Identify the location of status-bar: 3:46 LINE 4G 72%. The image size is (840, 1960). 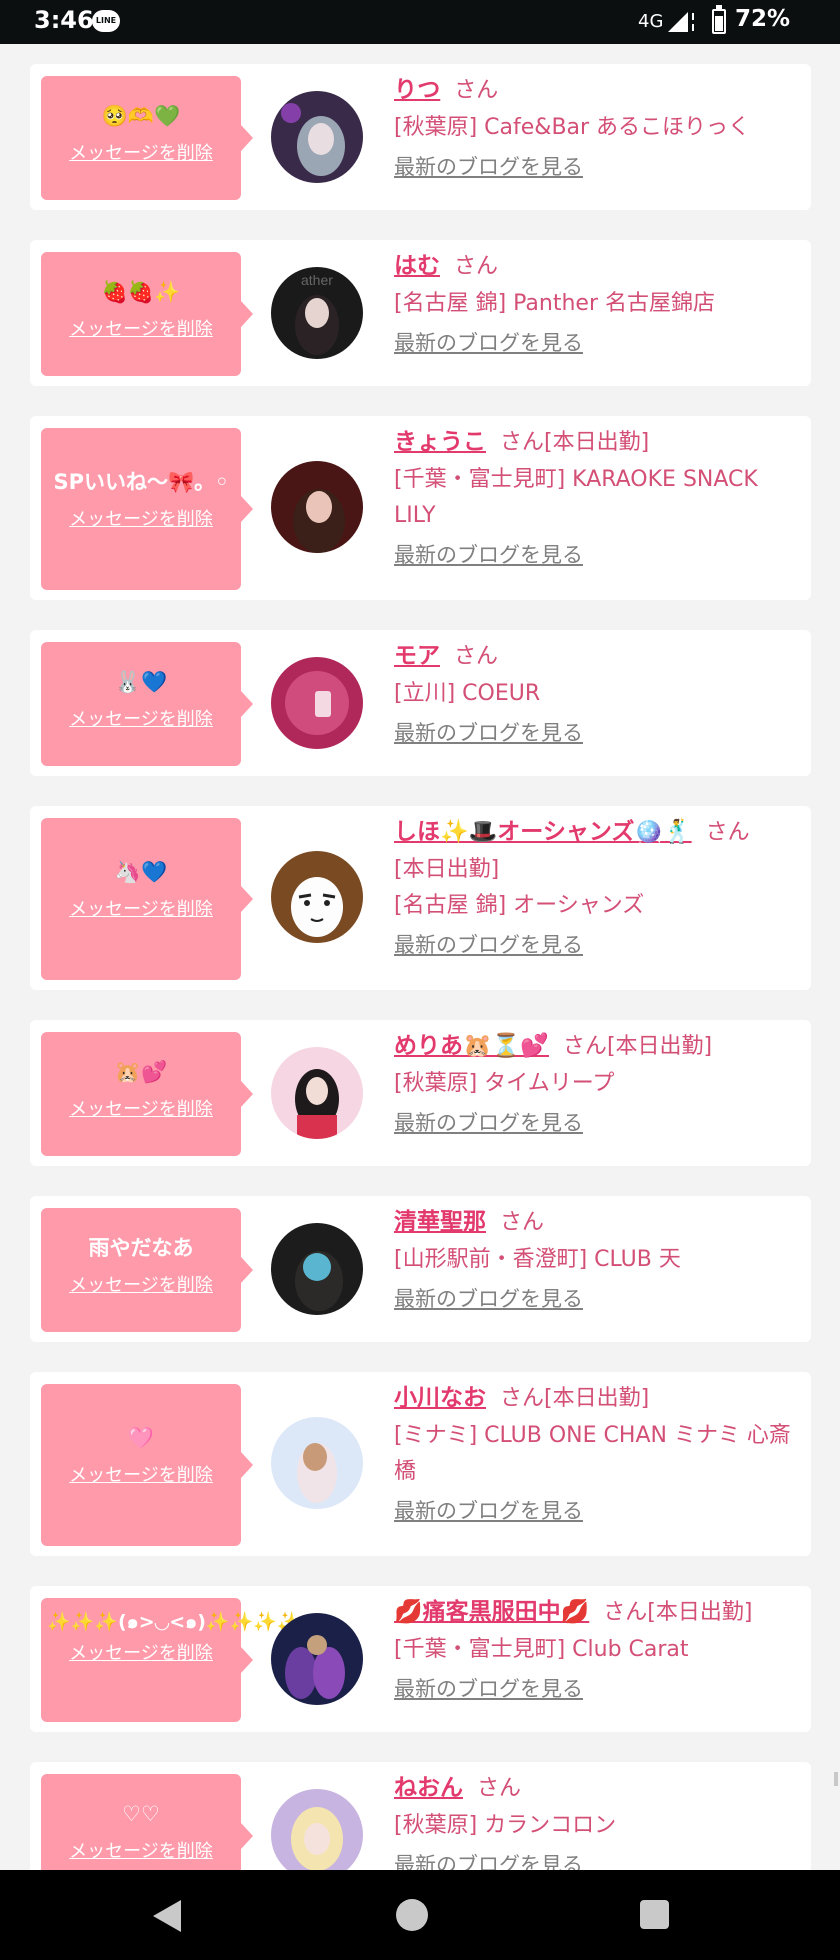
(420, 22).